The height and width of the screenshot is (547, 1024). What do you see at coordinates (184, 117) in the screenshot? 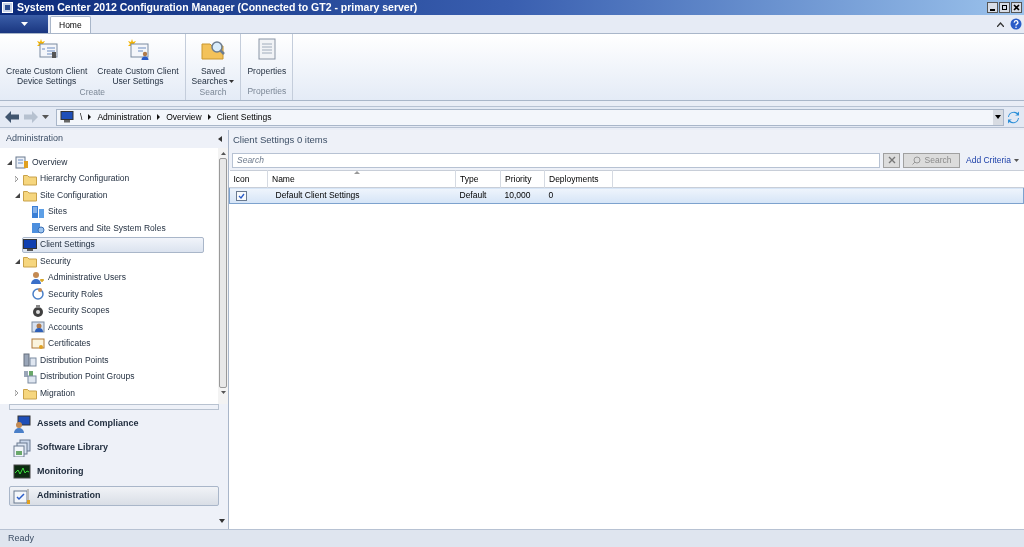
I see `breadcrumb-item: Overview` at bounding box center [184, 117].